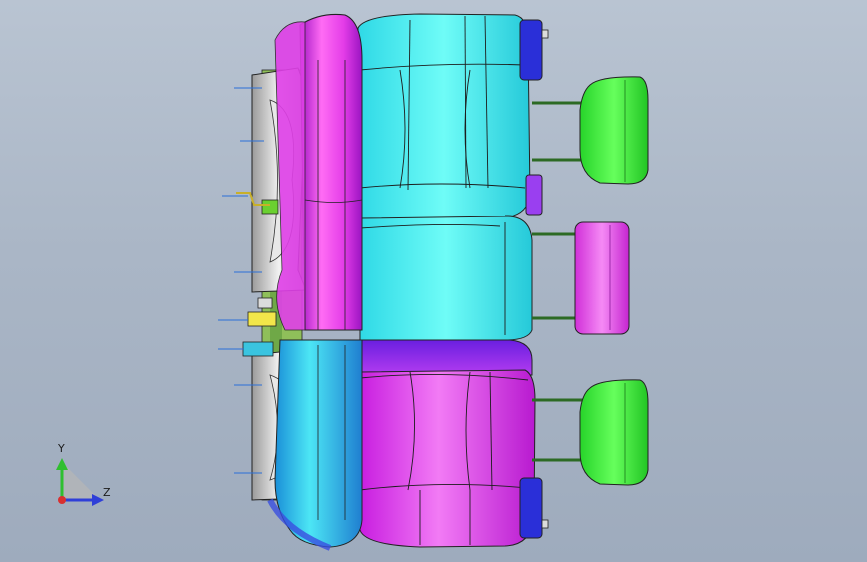 Image resolution: width=867 pixels, height=562 pixels. What do you see at coordinates (80, 482) in the screenshot?
I see `orientation-triad` at bounding box center [80, 482].